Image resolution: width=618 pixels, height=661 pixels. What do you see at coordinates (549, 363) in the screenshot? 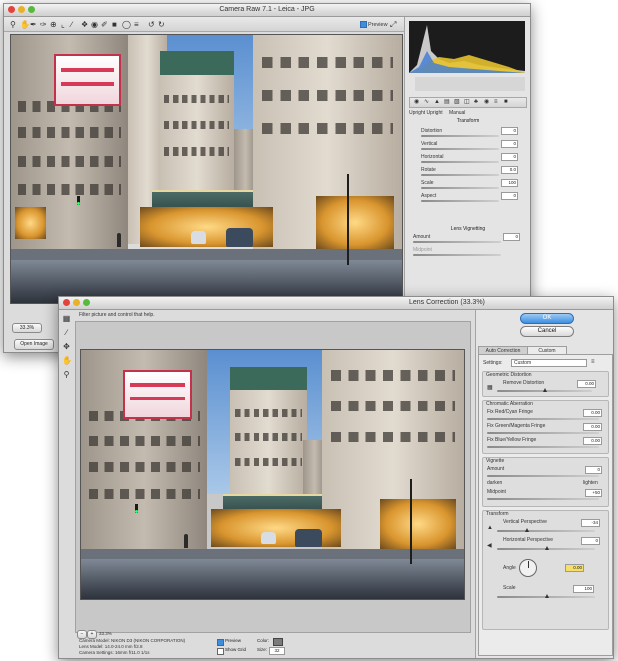
I see `settings-select: Custom` at bounding box center [549, 363].